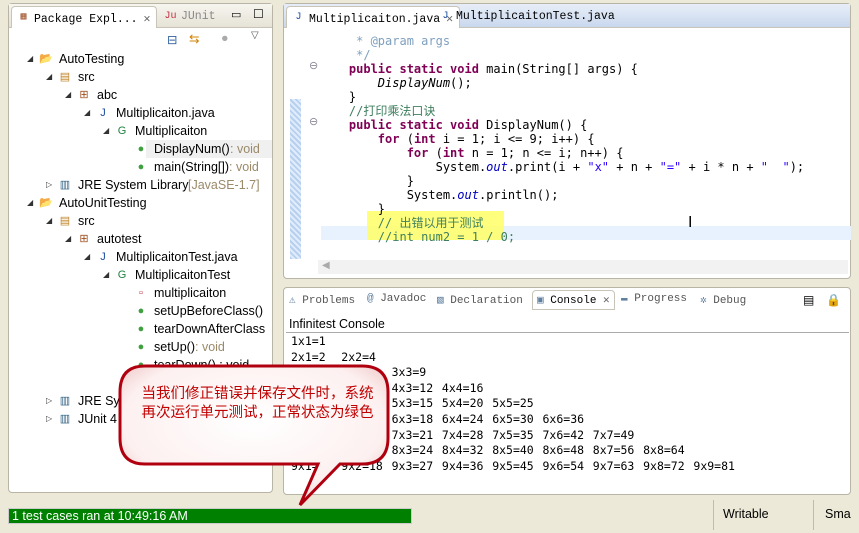 This screenshot has height=533, width=859. I want to click on writable-status: Writable, so click(746, 514).